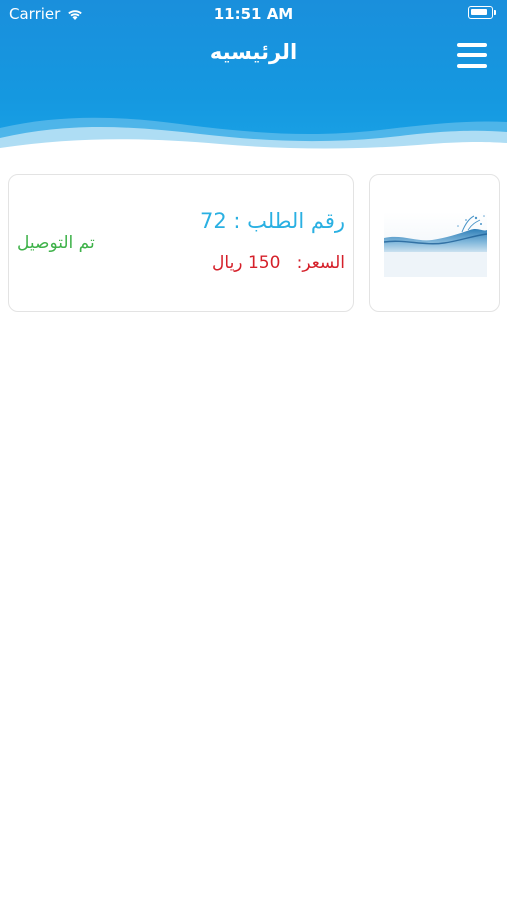 The width and height of the screenshot is (507, 900). I want to click on page-title: الرئيسيه, so click(253, 52).